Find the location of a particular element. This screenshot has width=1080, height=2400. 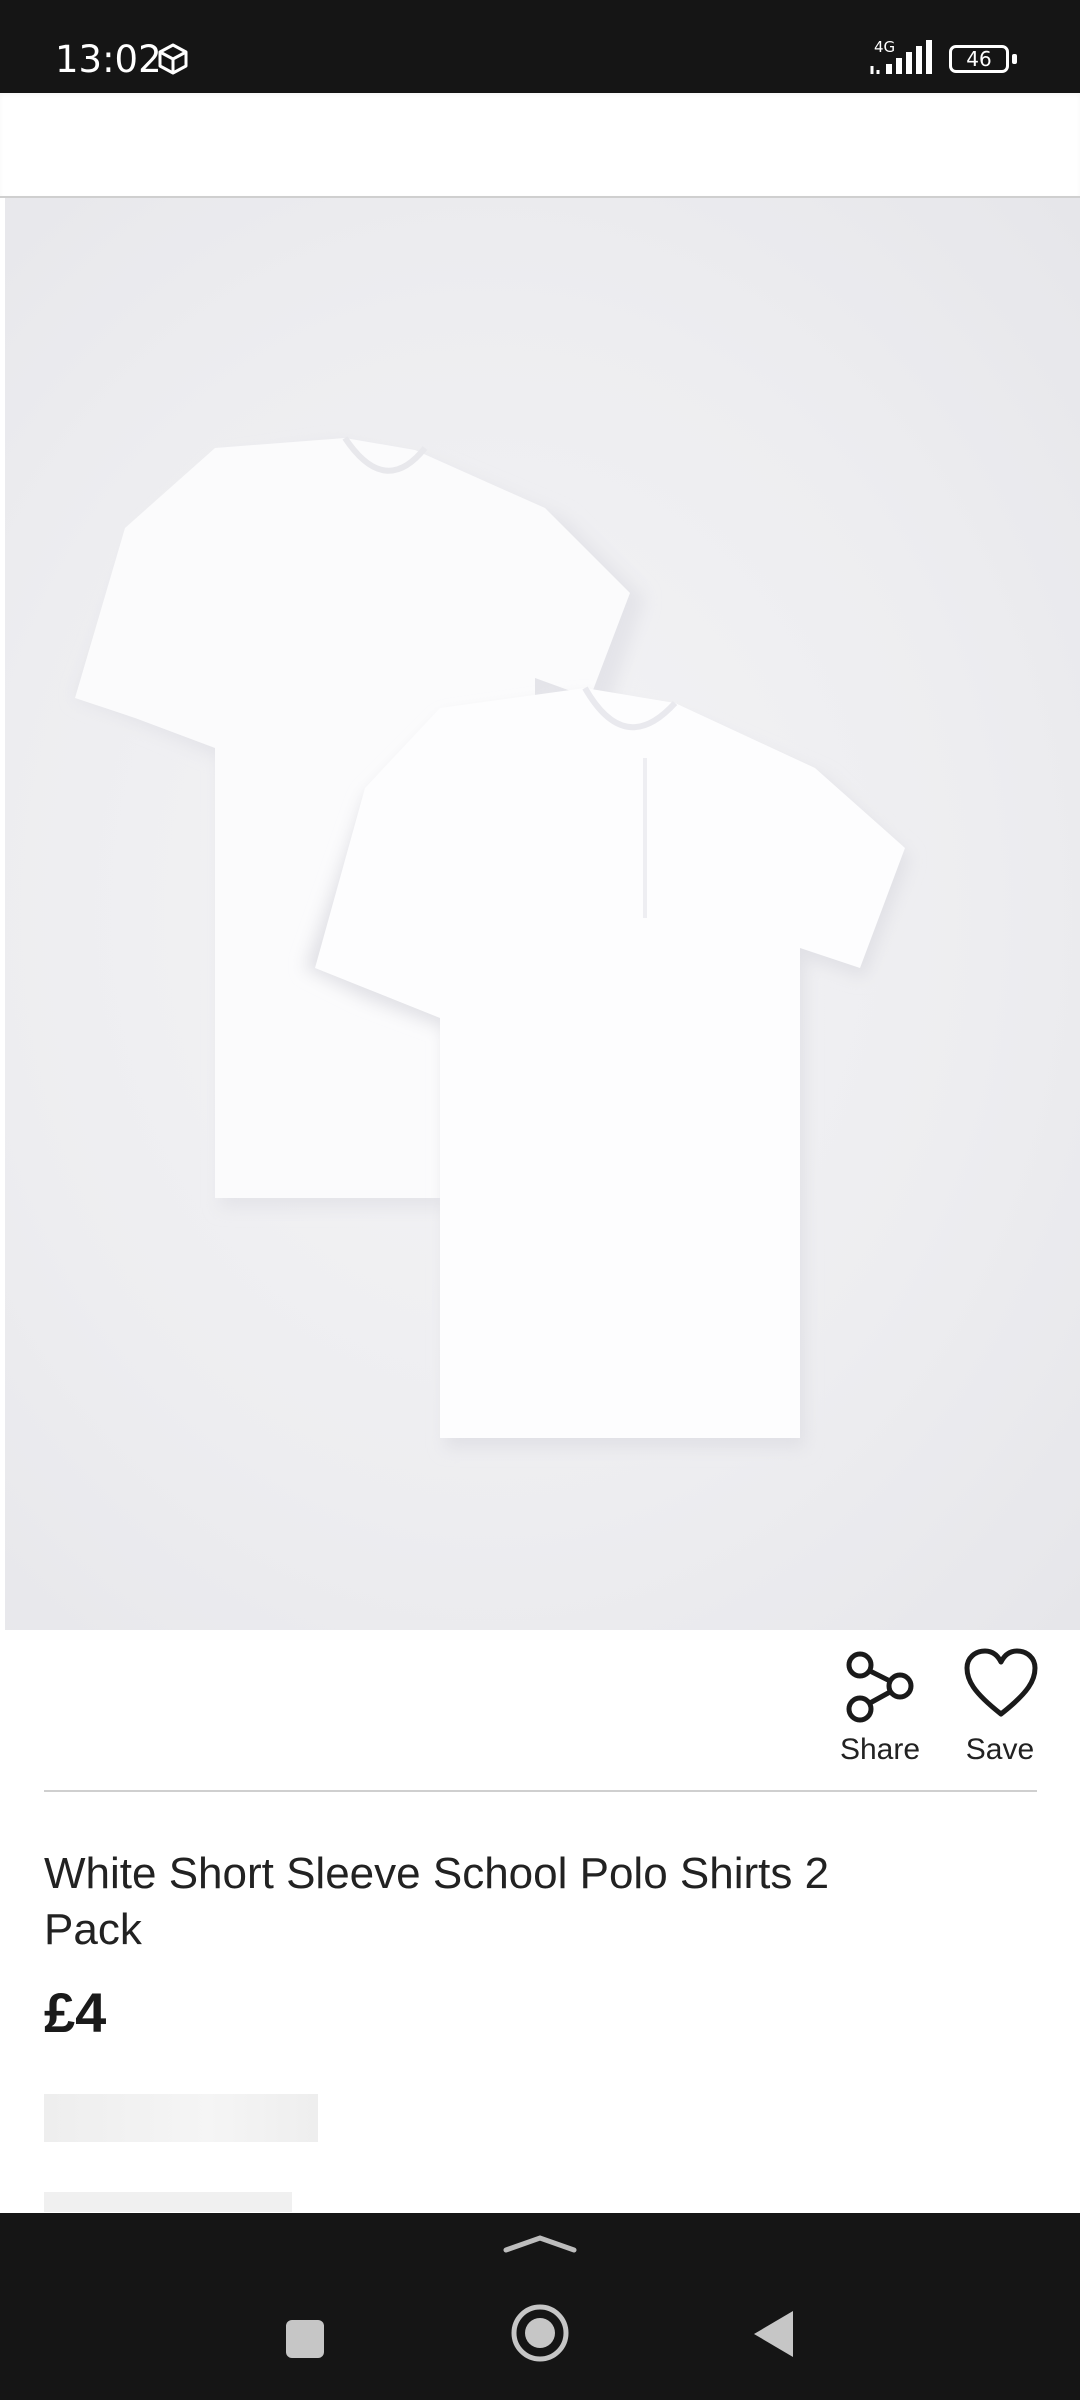

save-button: Save is located at coordinates (1000, 1707).